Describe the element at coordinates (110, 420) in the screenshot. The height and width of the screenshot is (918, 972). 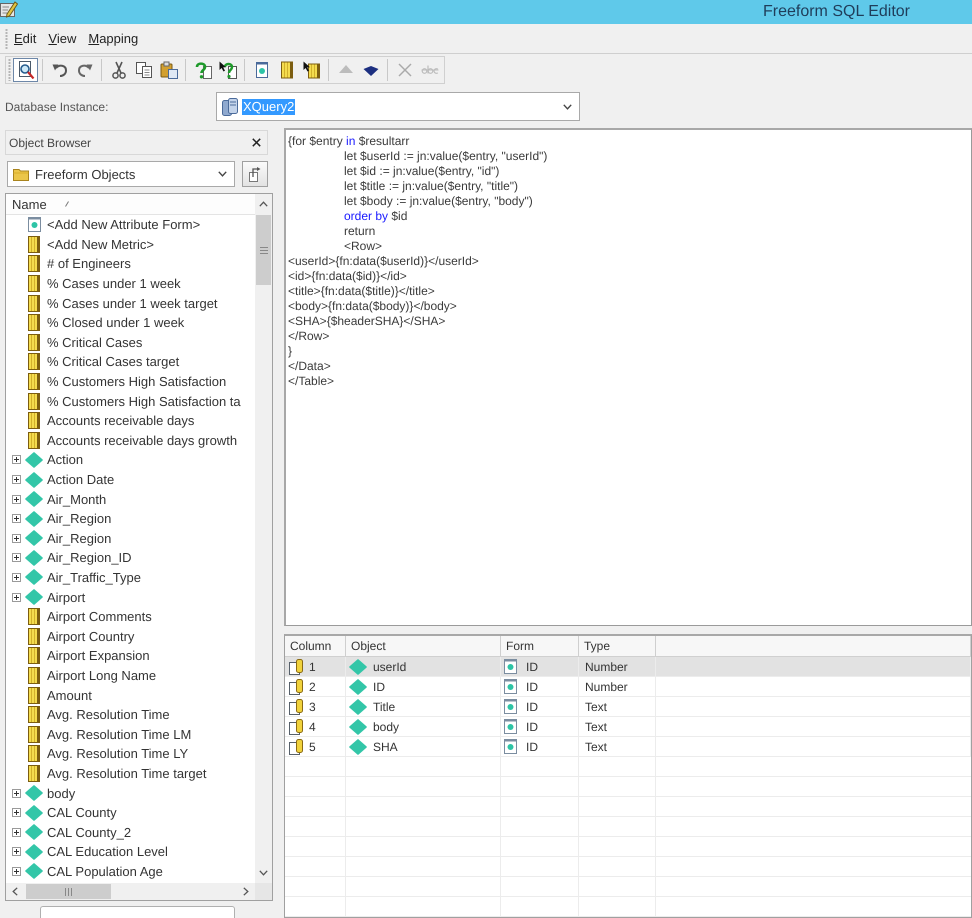
I see `tree-item: Accounts receivable days` at that location.